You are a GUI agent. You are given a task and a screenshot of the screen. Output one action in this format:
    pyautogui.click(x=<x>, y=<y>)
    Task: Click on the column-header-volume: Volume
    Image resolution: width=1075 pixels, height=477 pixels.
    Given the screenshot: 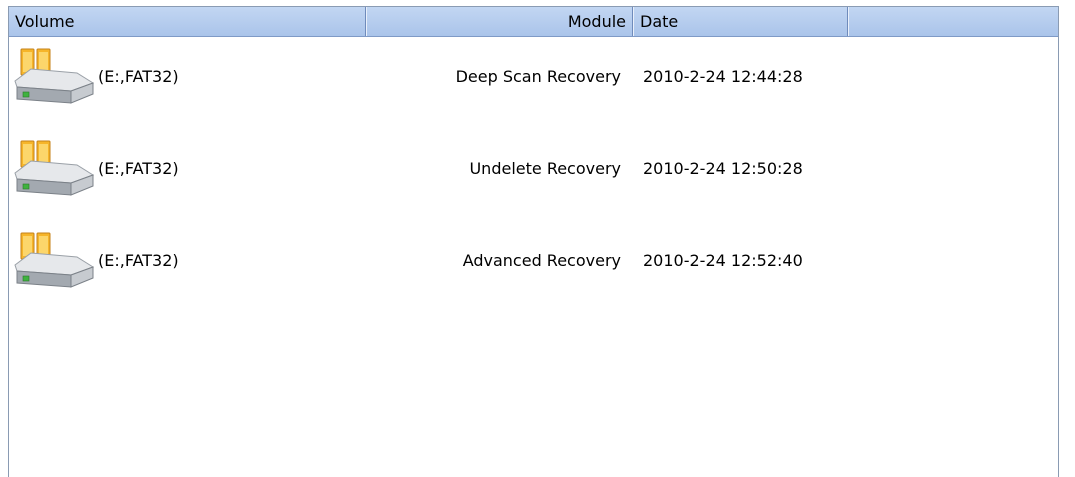 What is the action you would take?
    pyautogui.click(x=187, y=21)
    